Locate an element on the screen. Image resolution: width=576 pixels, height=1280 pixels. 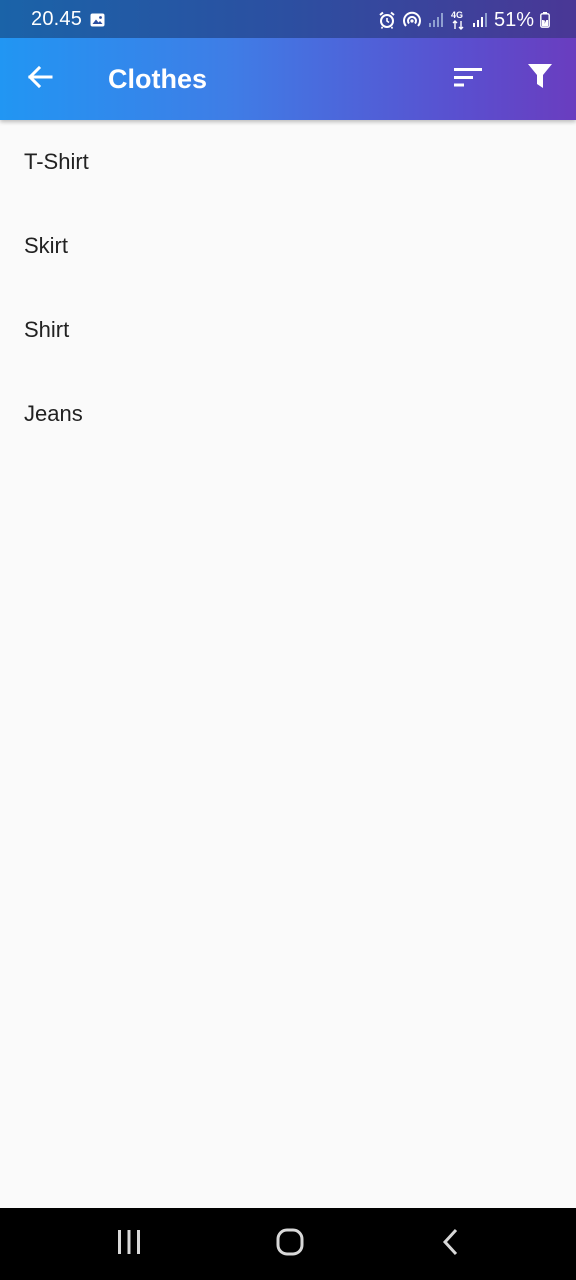
network-4g-icon: 4G is located at coordinates (458, 20).